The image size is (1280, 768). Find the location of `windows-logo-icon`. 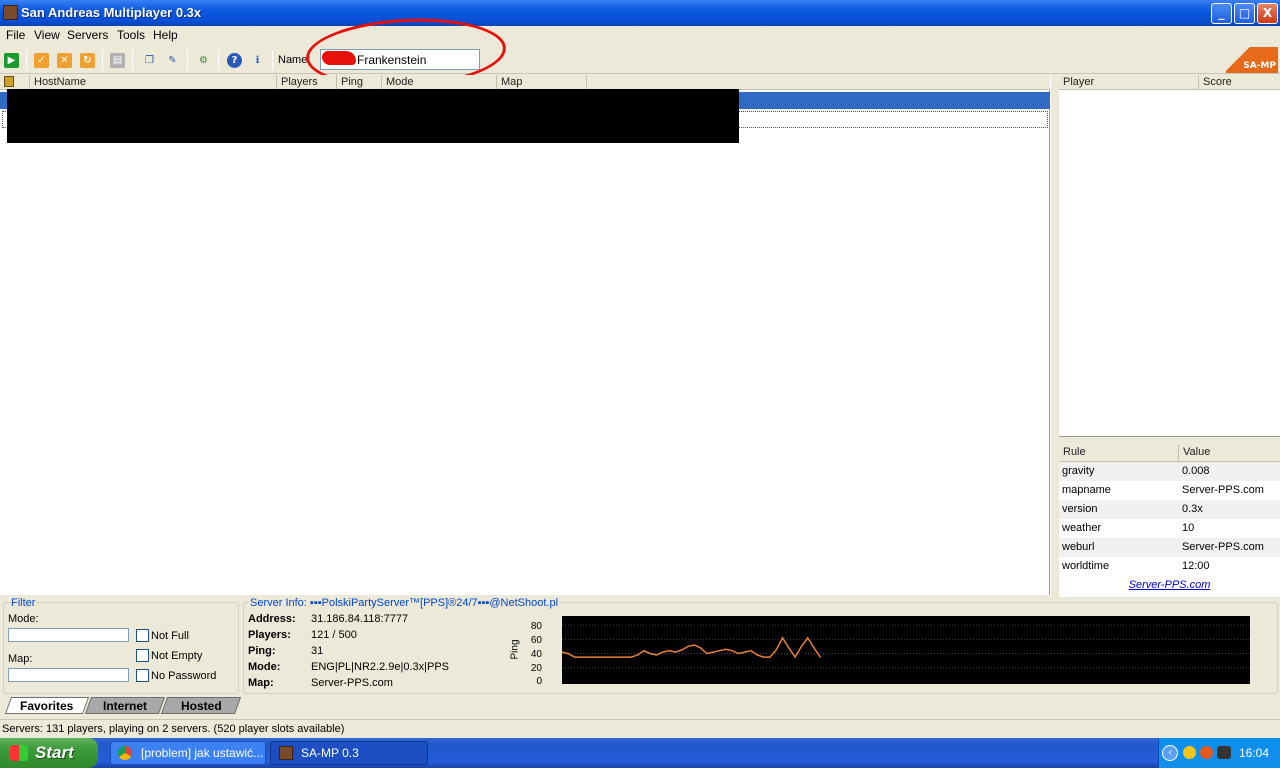

windows-logo-icon is located at coordinates (19, 753).